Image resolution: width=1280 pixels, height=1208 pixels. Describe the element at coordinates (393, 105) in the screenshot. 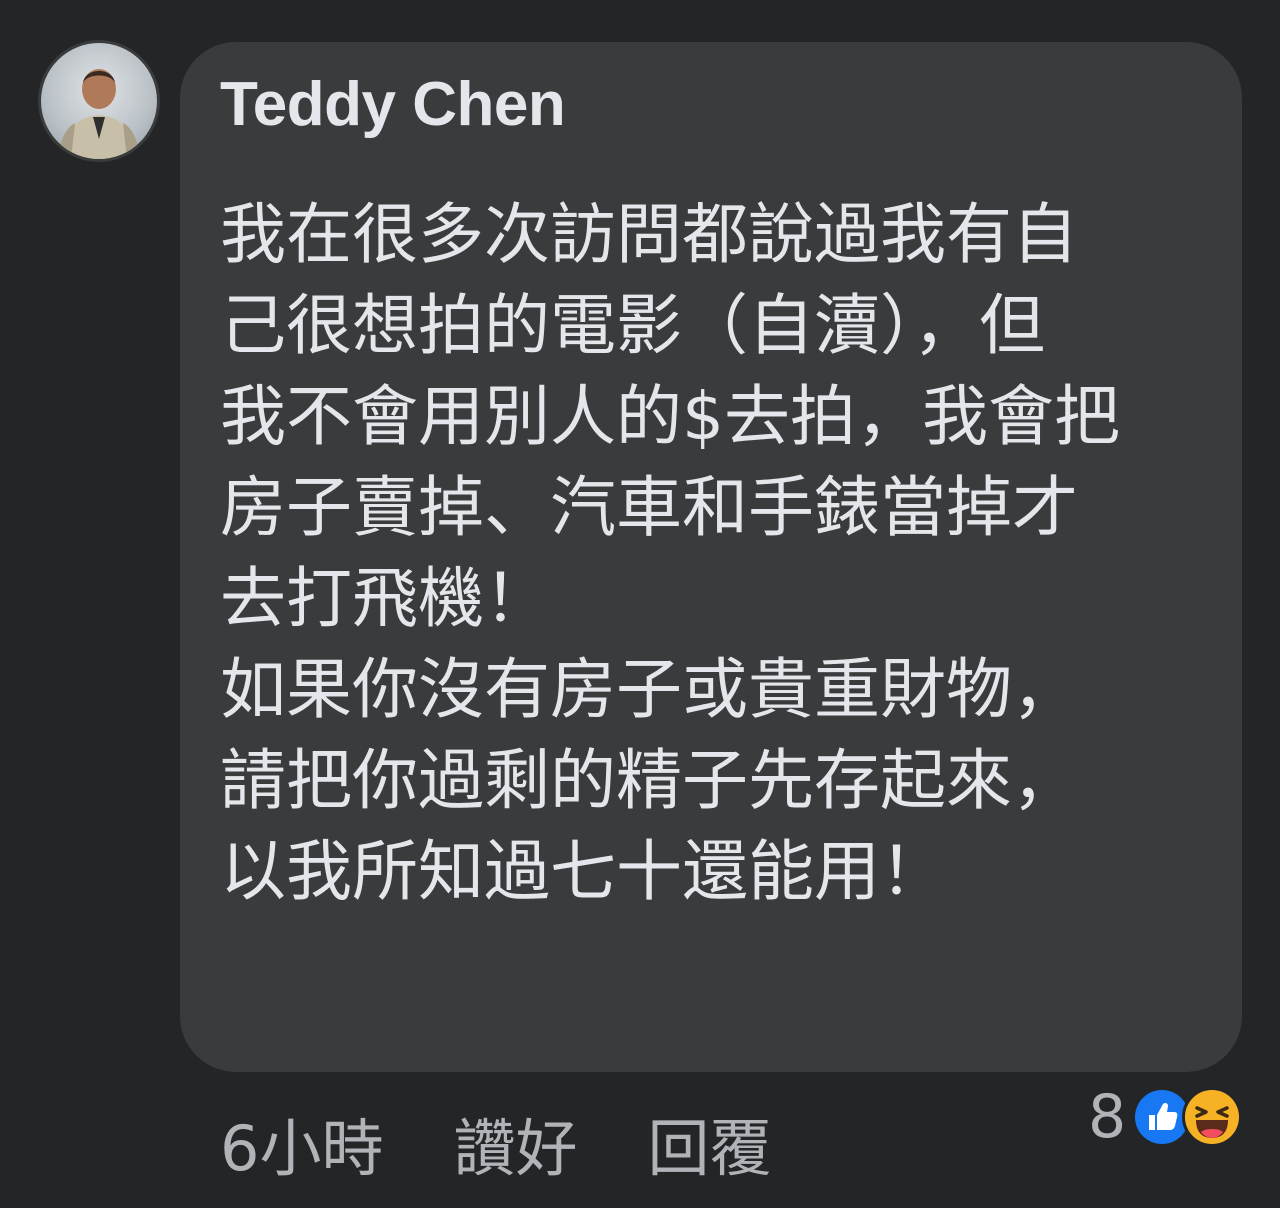

I see `comment-author-name: Teddy Chen` at that location.